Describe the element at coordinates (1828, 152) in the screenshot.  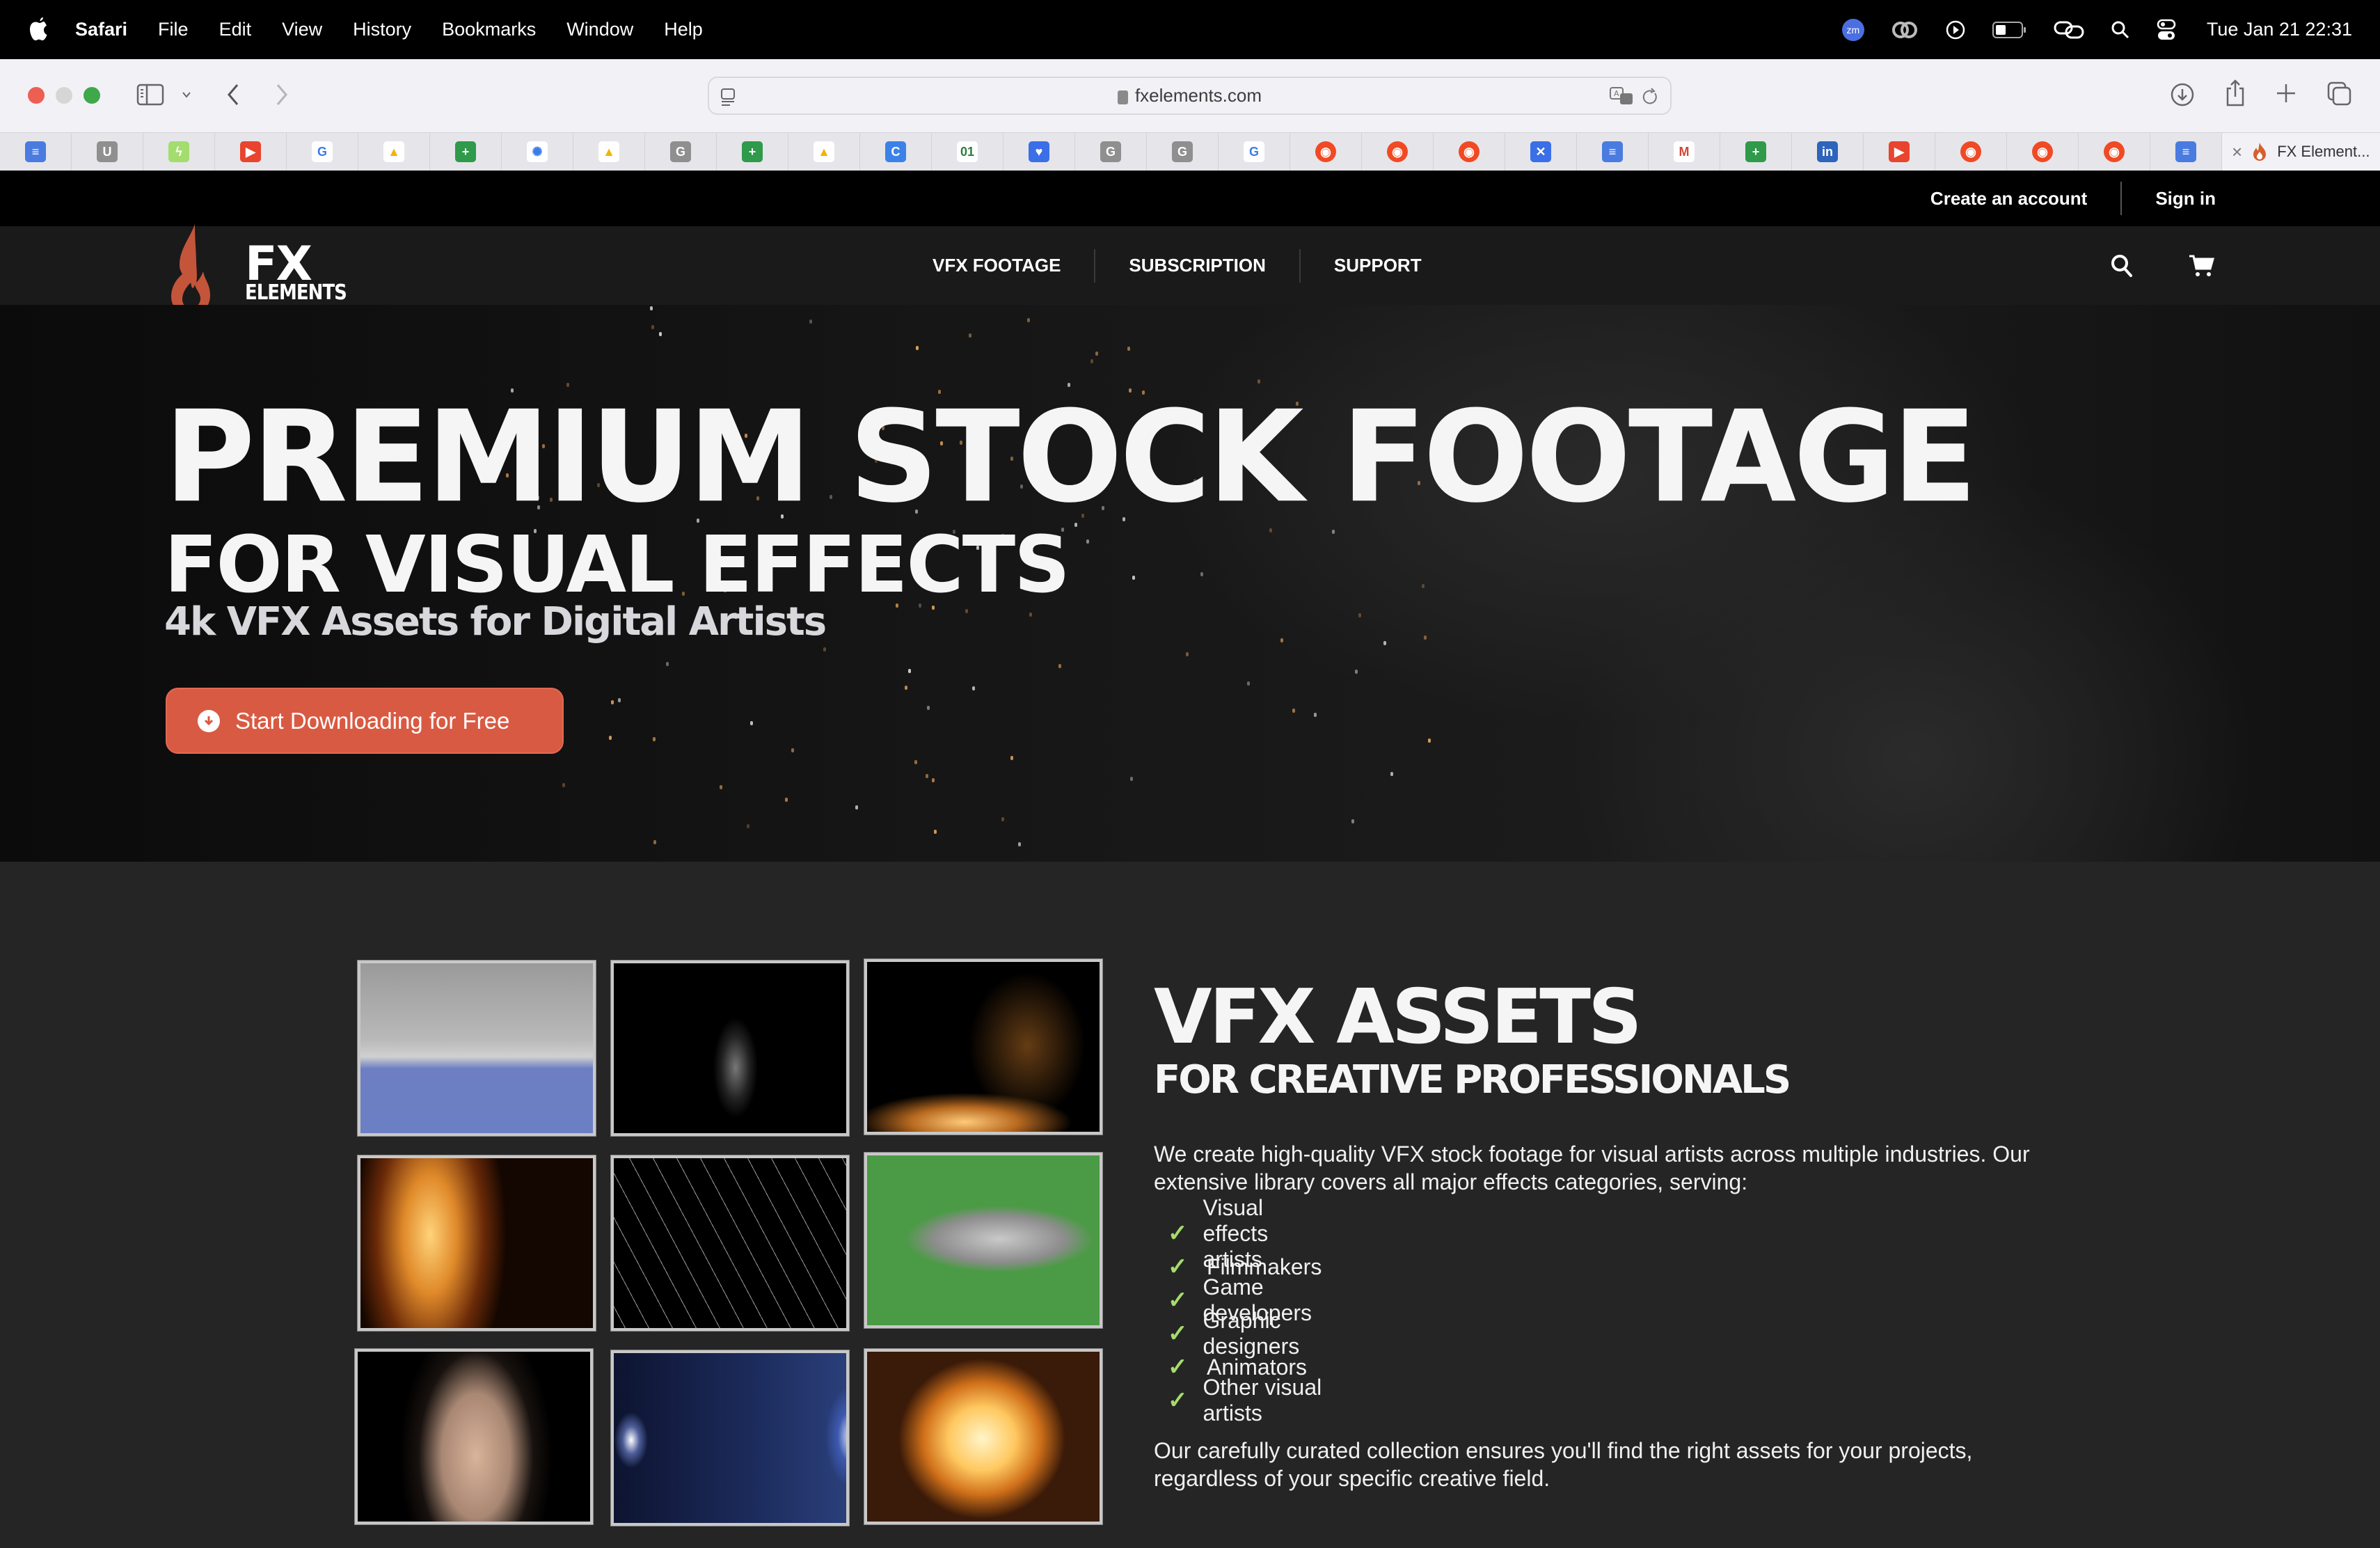
I see `pinned-tab: in` at that location.